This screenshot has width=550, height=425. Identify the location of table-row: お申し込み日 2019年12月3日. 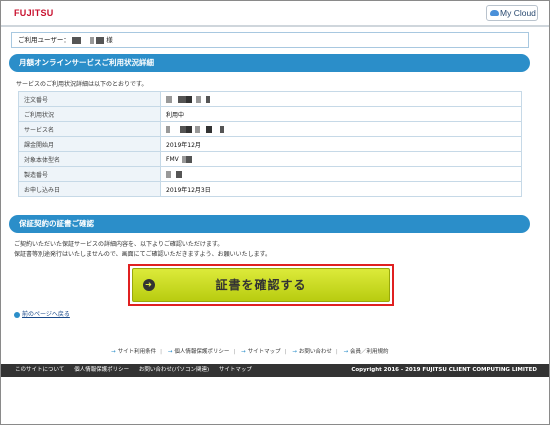
(270, 189).